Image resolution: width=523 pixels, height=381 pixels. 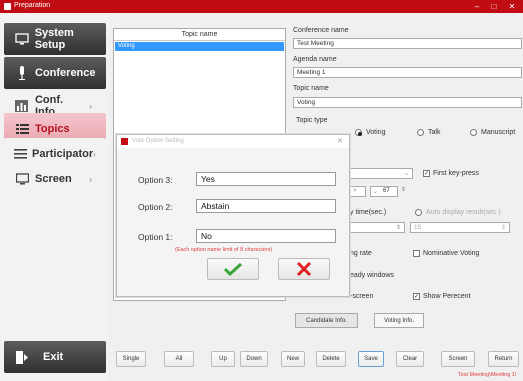 I want to click on screen-button: Screen, so click(x=458, y=359).